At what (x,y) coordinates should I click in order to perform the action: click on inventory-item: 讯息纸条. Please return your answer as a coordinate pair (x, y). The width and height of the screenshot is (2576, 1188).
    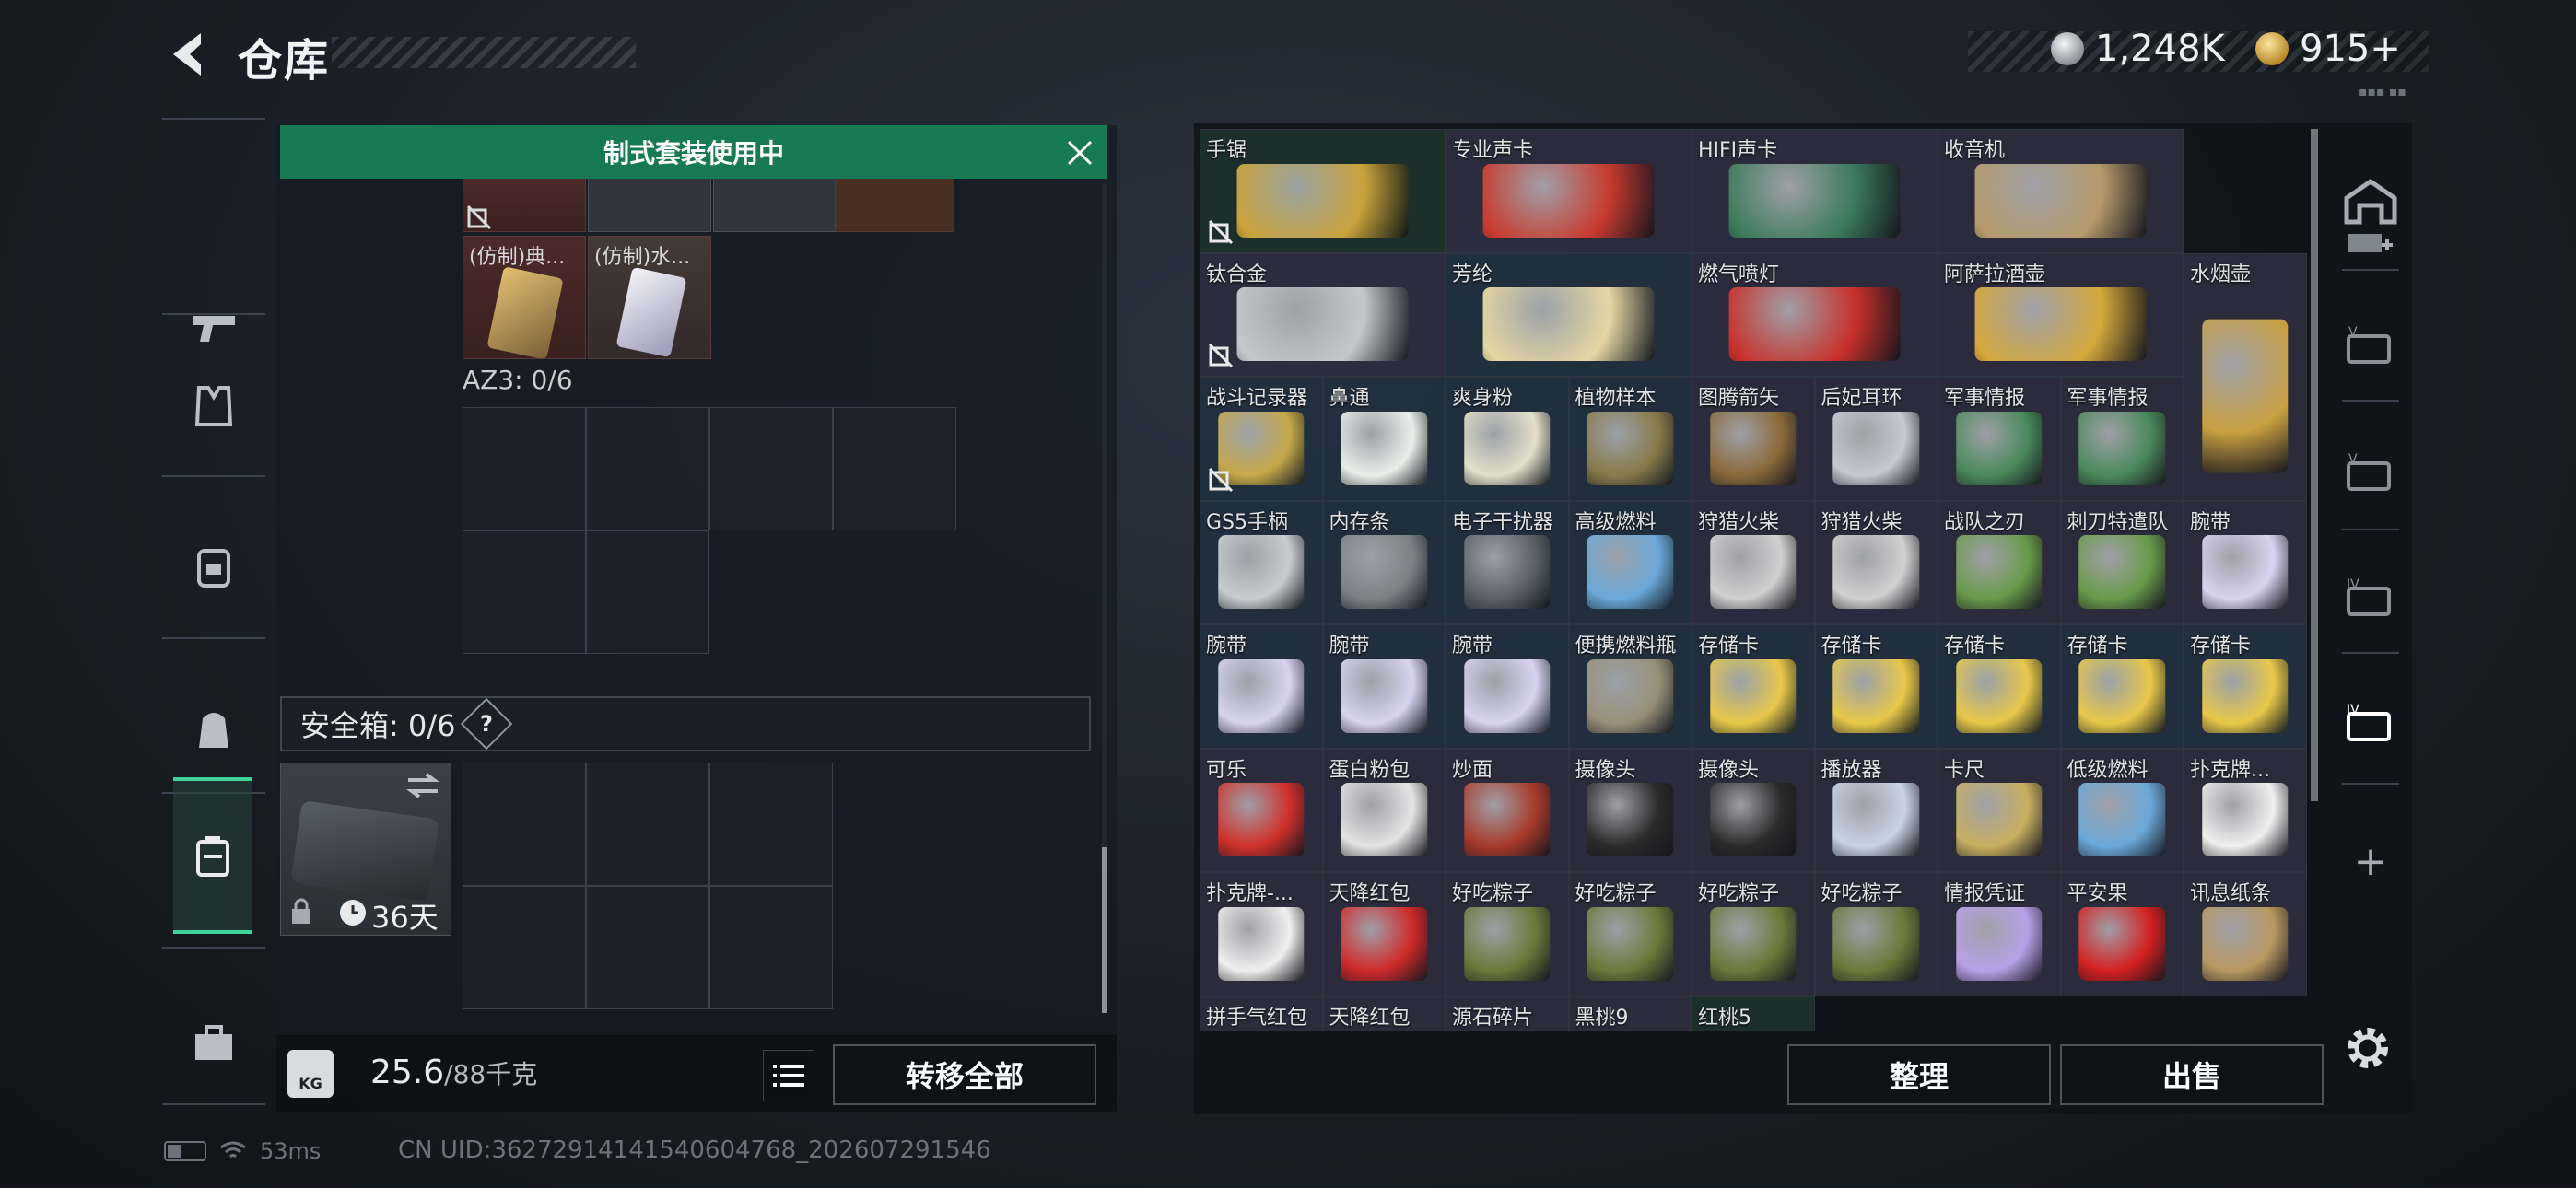
    Looking at the image, I should click on (2245, 934).